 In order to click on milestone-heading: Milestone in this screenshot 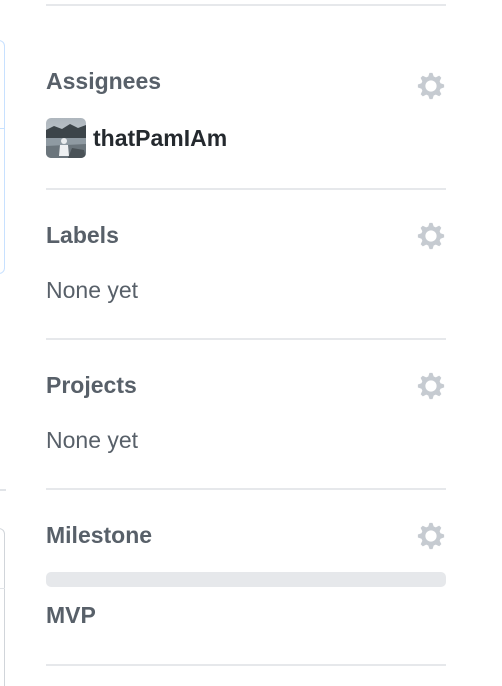, I will do `click(99, 535)`.